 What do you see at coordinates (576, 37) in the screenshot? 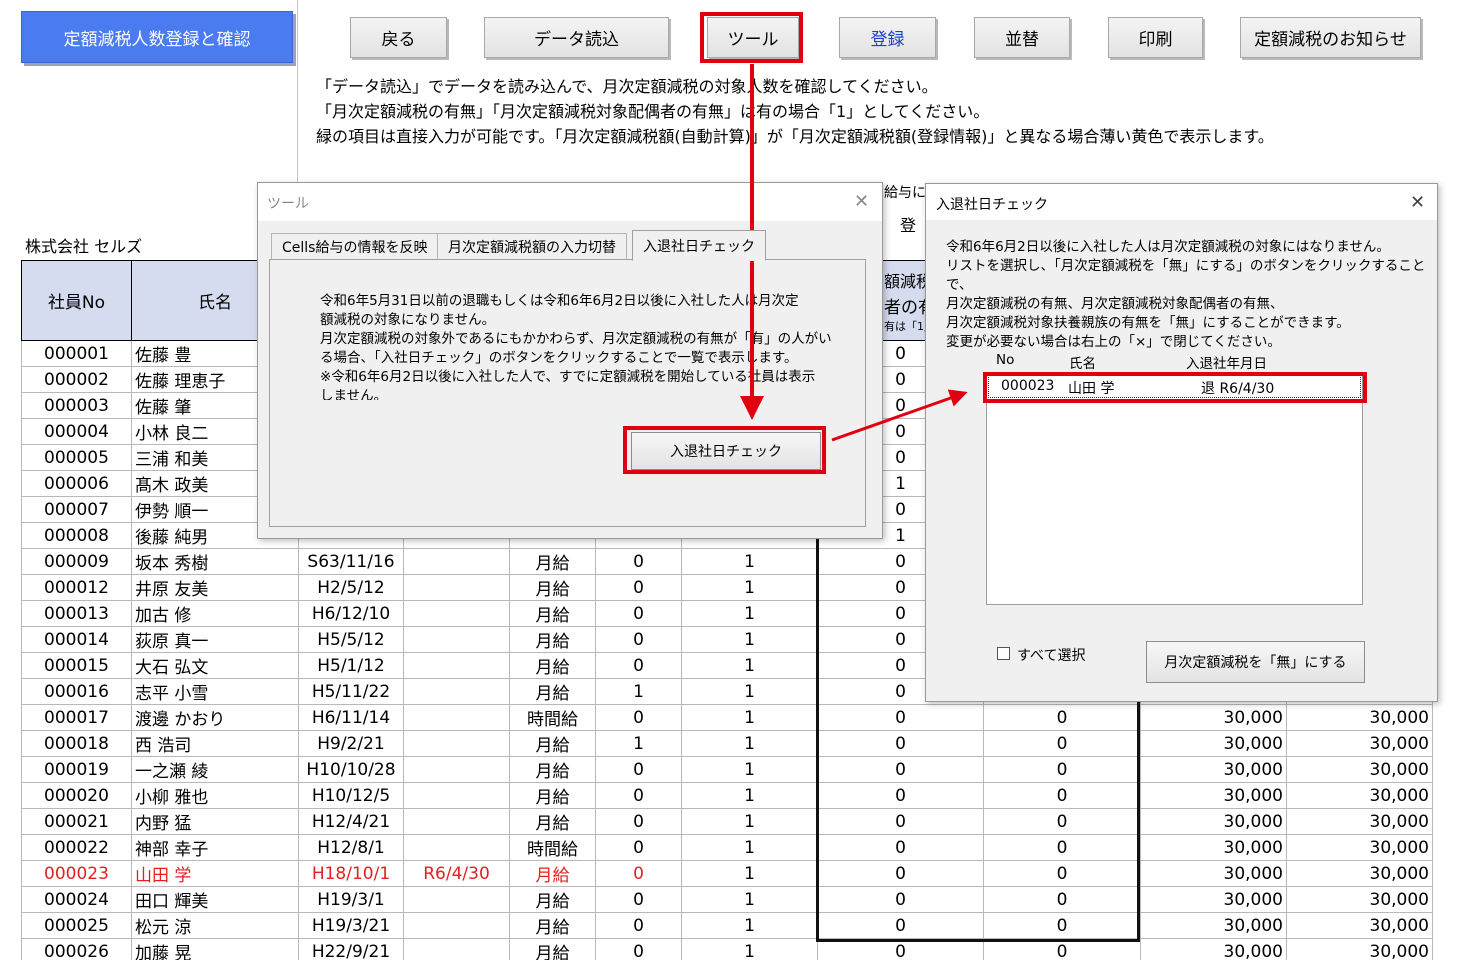
I see `load-data-button: データ読込` at bounding box center [576, 37].